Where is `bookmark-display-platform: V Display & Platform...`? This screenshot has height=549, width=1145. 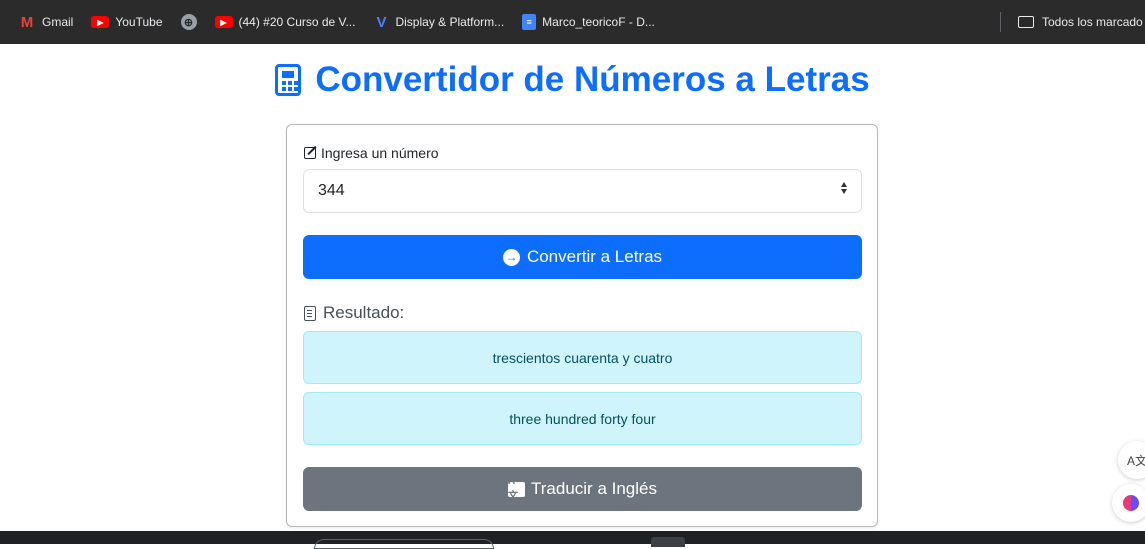 bookmark-display-platform: V Display & Platform... is located at coordinates (439, 22).